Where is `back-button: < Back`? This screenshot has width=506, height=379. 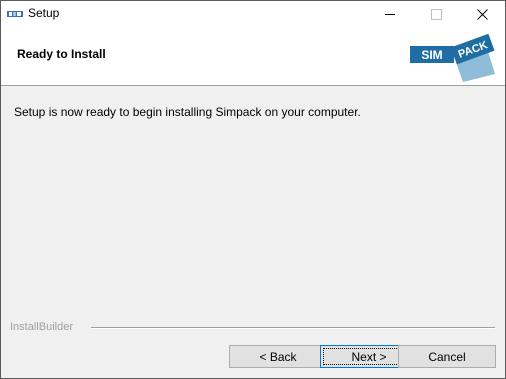
back-button: < Back is located at coordinates (278, 356).